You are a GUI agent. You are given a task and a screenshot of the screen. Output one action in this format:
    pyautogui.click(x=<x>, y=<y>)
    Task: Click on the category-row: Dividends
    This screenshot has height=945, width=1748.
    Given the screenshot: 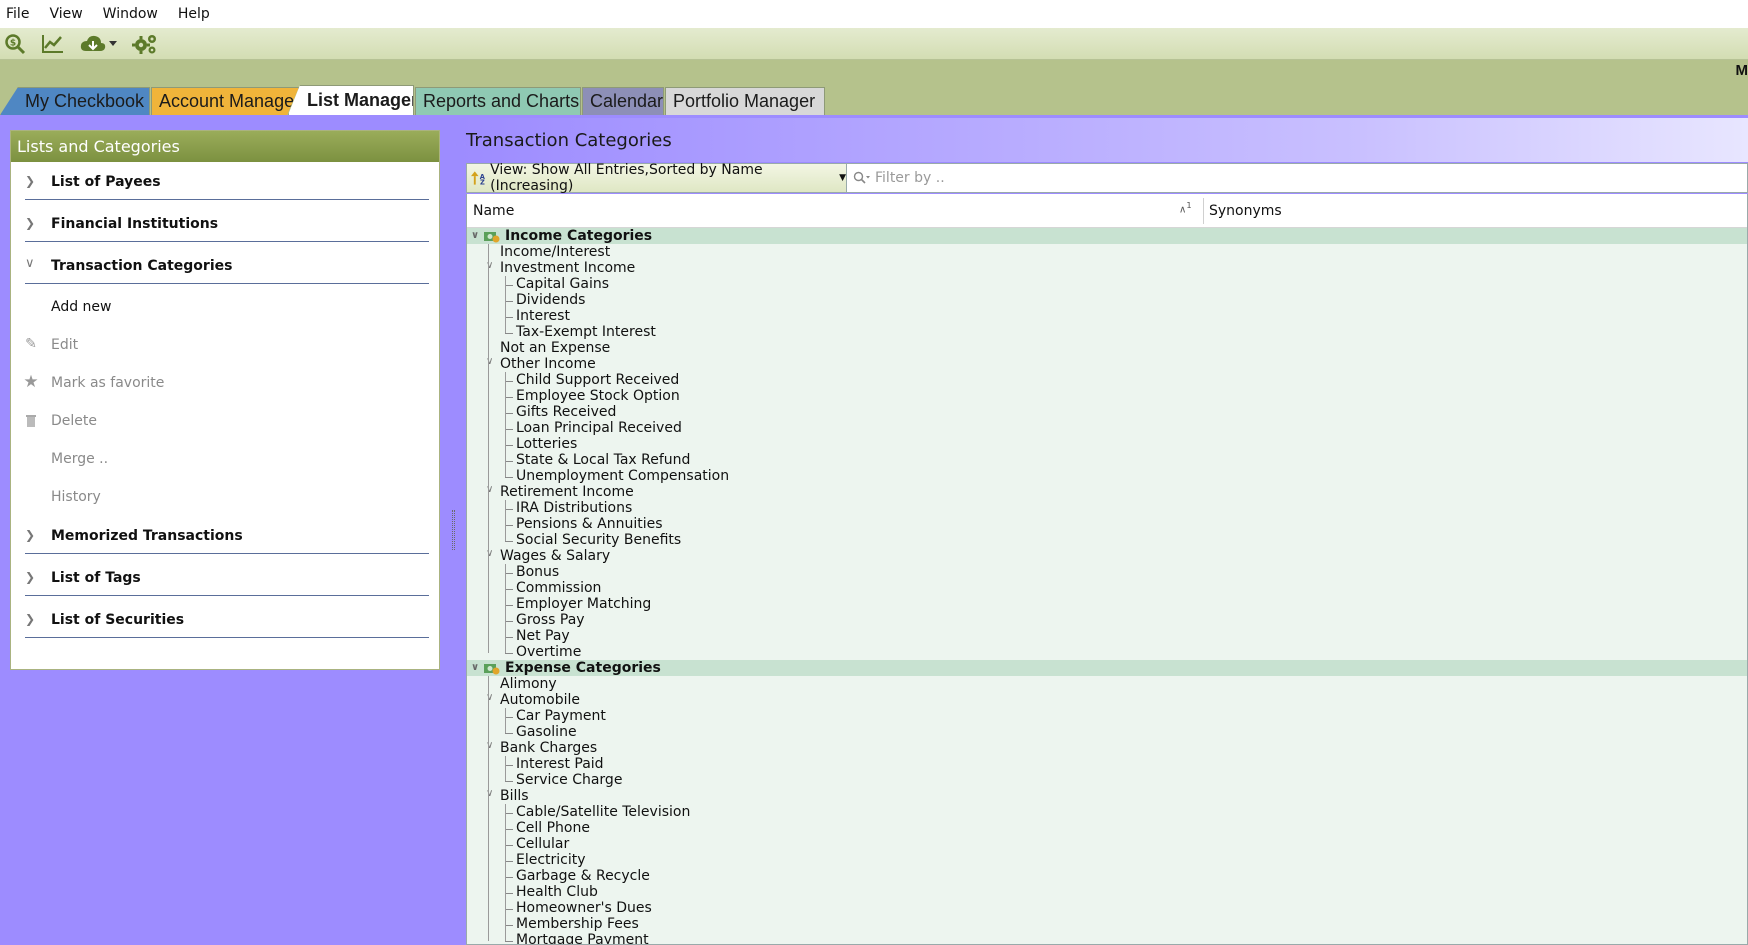 What is the action you would take?
    pyautogui.click(x=1107, y=300)
    